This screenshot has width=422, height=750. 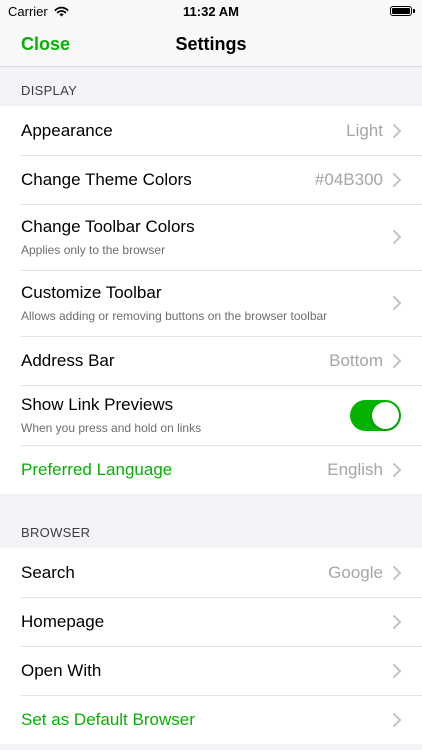 I want to click on row-label: Appearance, so click(x=67, y=130).